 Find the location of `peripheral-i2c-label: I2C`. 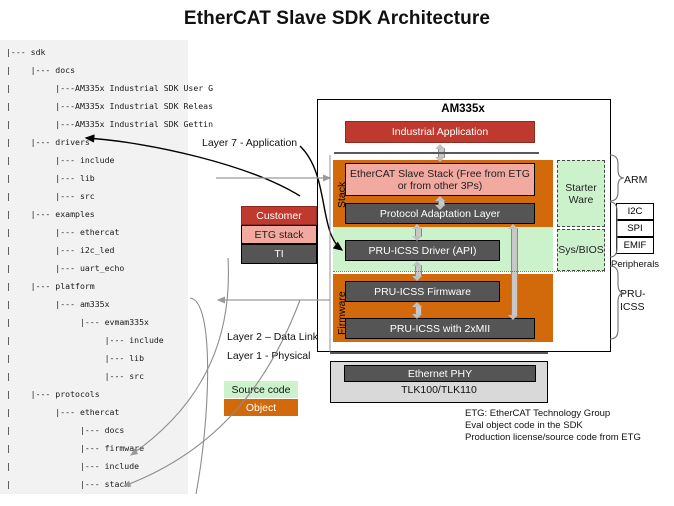

peripheral-i2c-label: I2C is located at coordinates (635, 211).